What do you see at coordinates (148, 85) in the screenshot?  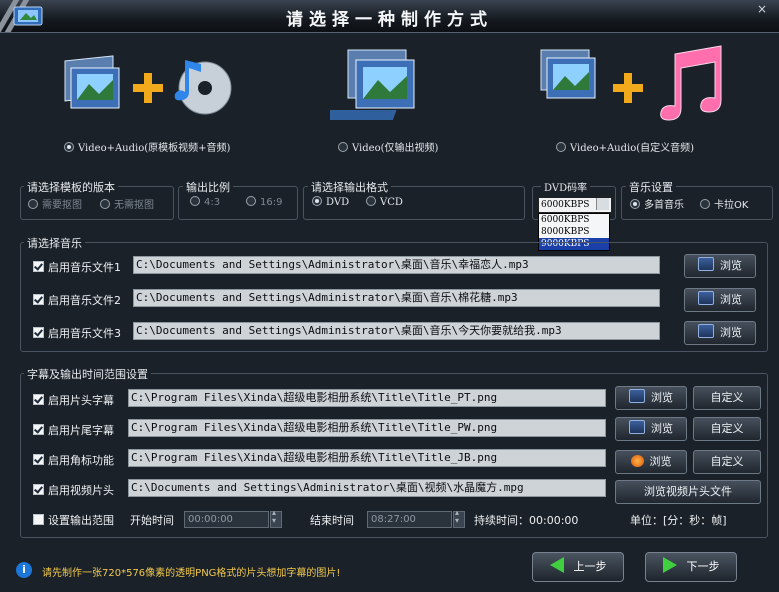 I see `video-plus-cd-icon` at bounding box center [148, 85].